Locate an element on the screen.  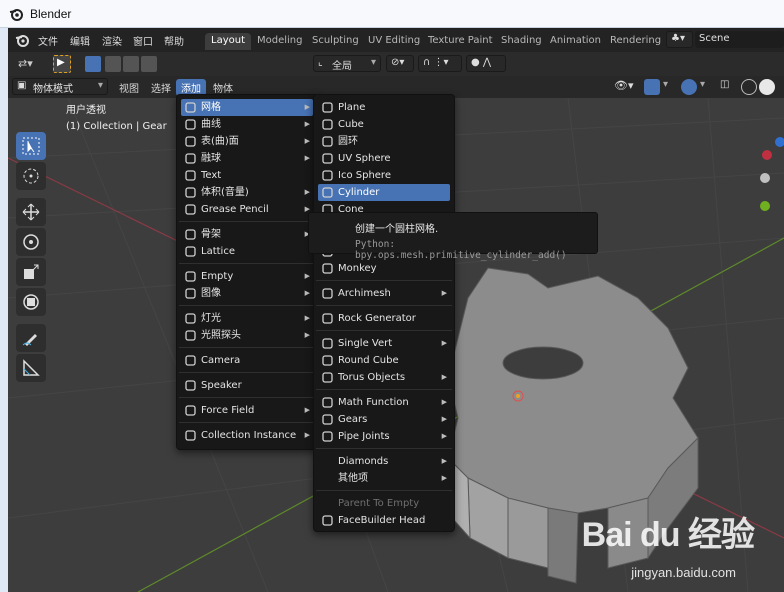
measure-tool-button is located at coordinates (31, 368).